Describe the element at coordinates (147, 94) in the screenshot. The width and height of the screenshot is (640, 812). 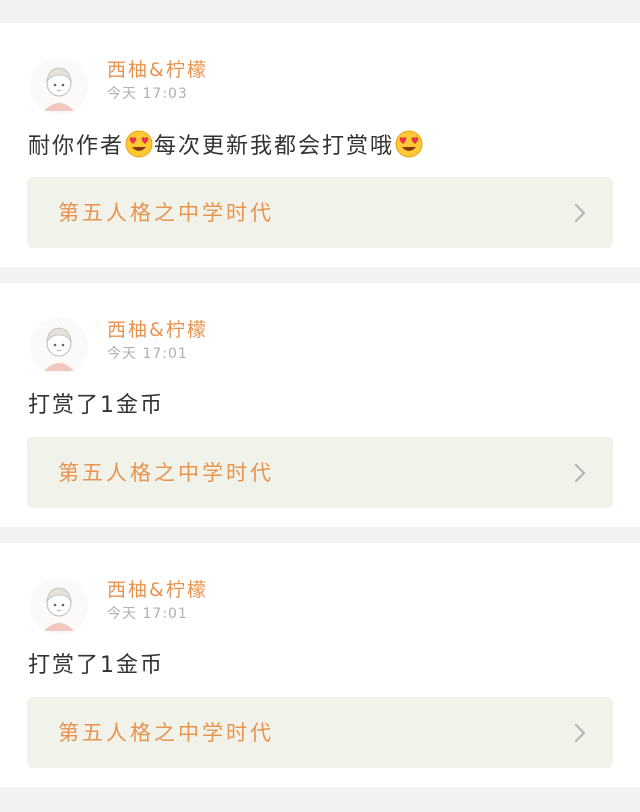
I see `timestamp: 今天 17:03` at that location.